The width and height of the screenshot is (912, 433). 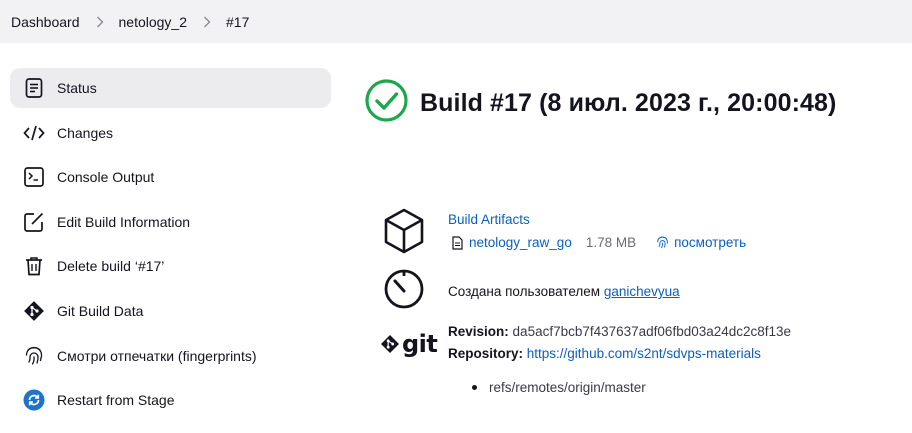 What do you see at coordinates (106, 177) in the screenshot?
I see `sidebar-item-label: Console Output` at bounding box center [106, 177].